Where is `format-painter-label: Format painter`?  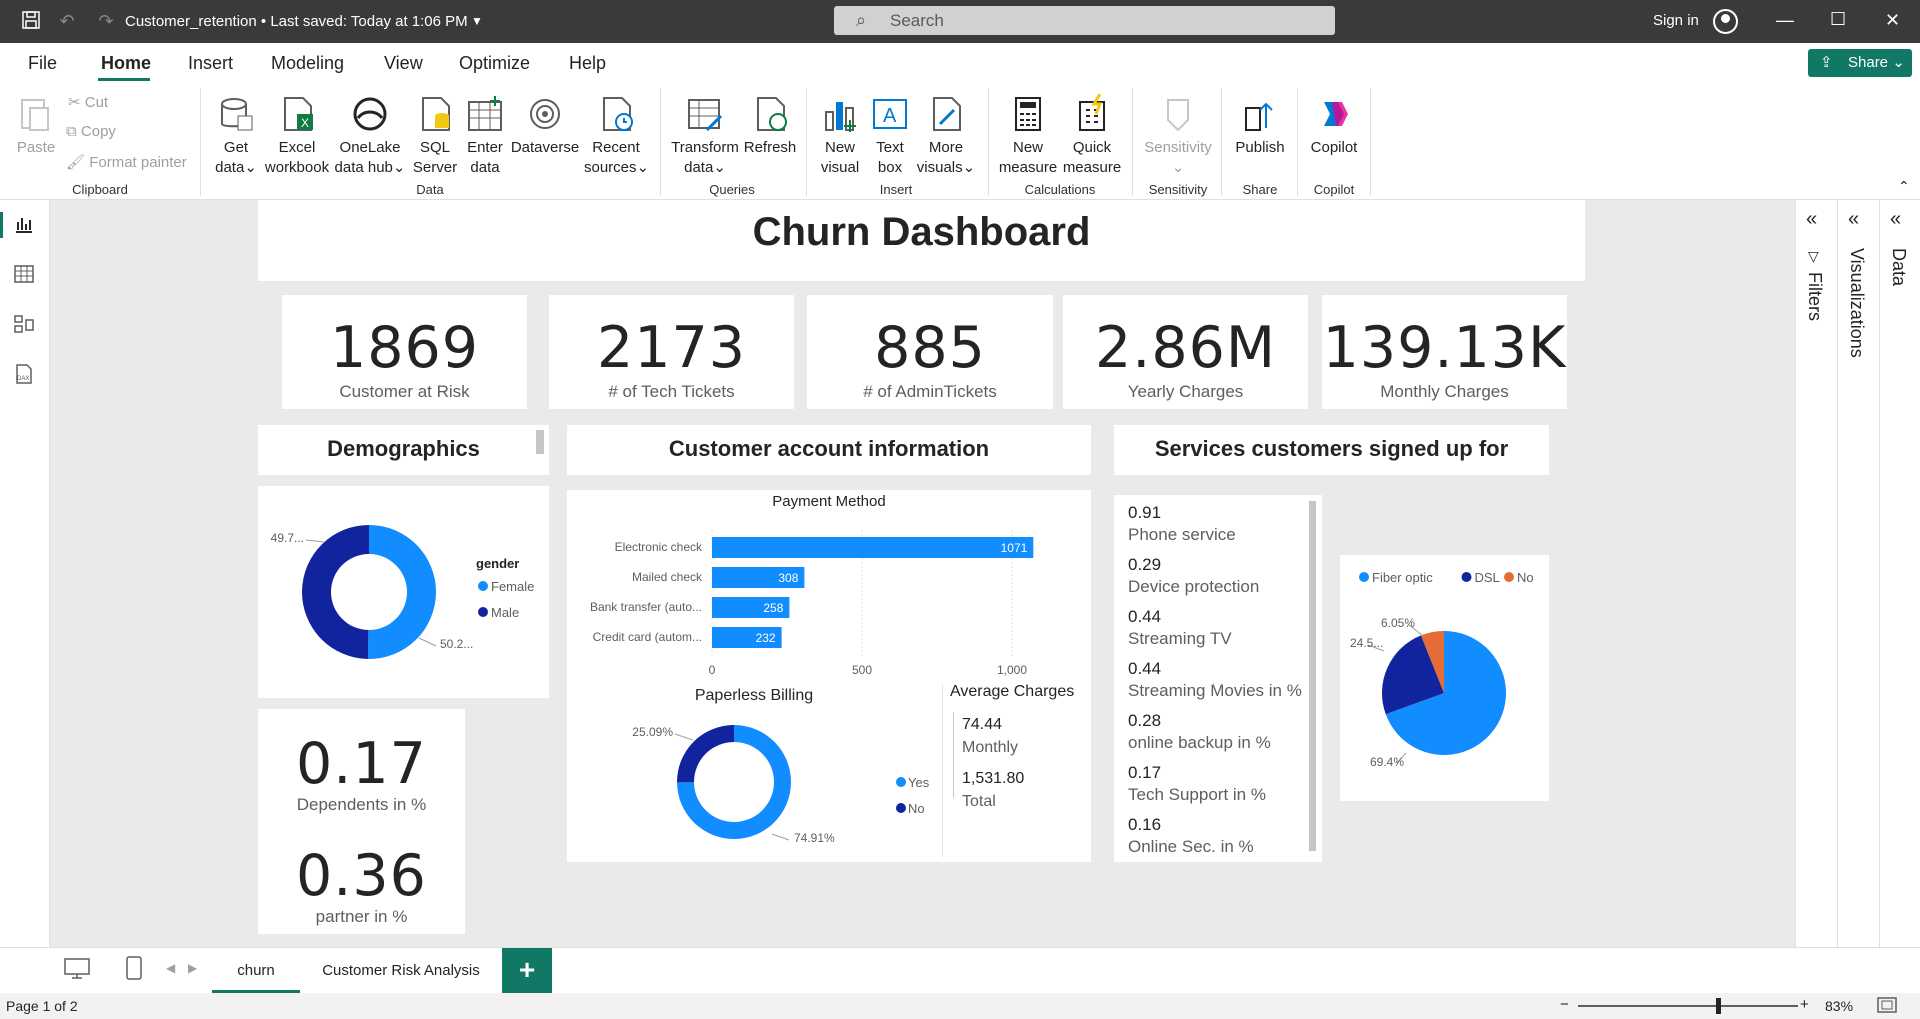
format-painter-label: Format painter is located at coordinates (138, 162).